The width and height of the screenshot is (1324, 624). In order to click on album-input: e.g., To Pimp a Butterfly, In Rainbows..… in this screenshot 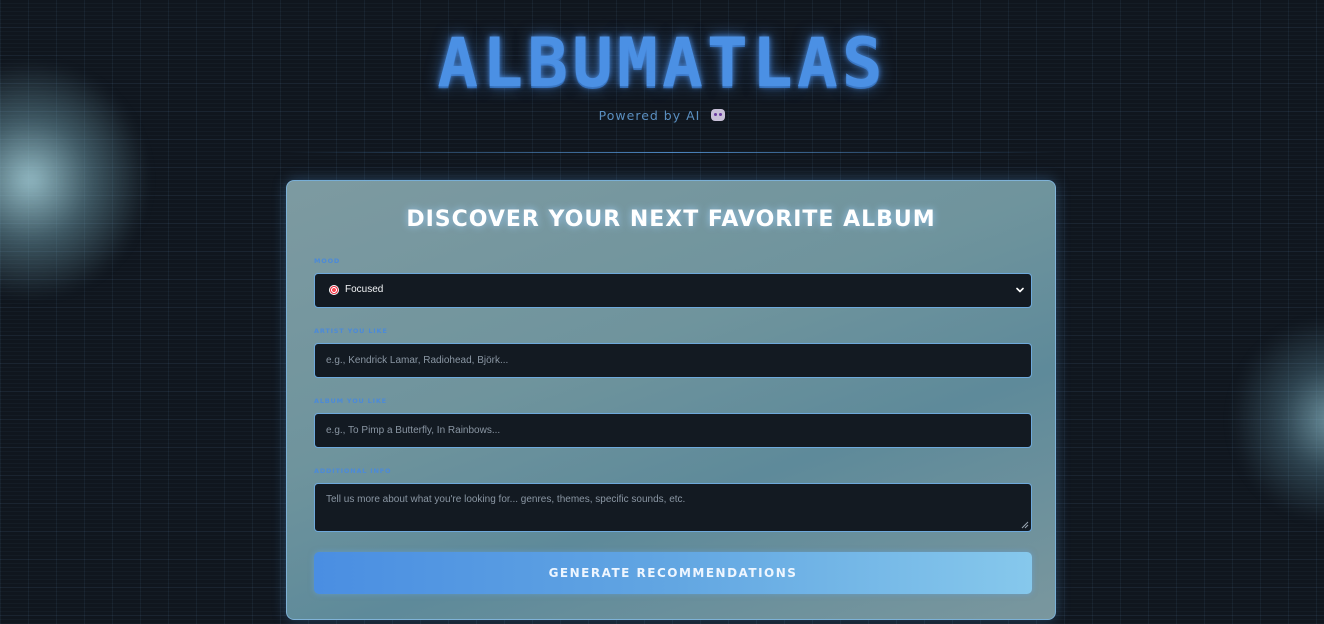, I will do `click(673, 430)`.